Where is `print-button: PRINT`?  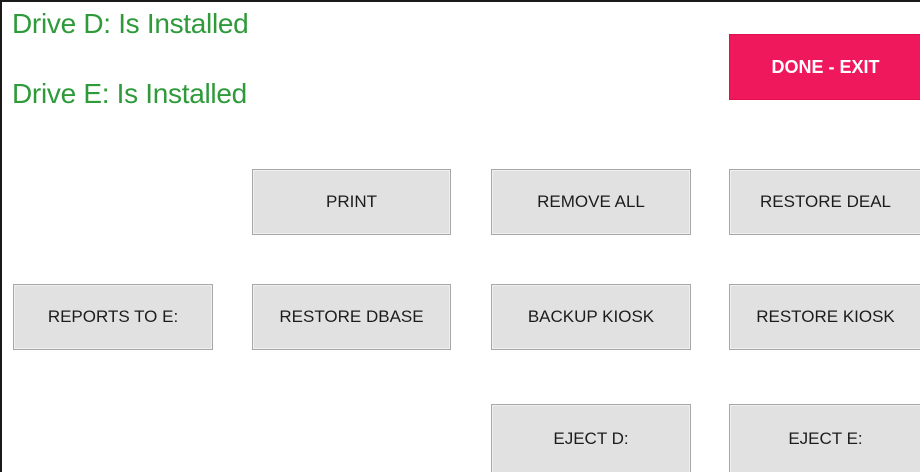 print-button: PRINT is located at coordinates (351, 202).